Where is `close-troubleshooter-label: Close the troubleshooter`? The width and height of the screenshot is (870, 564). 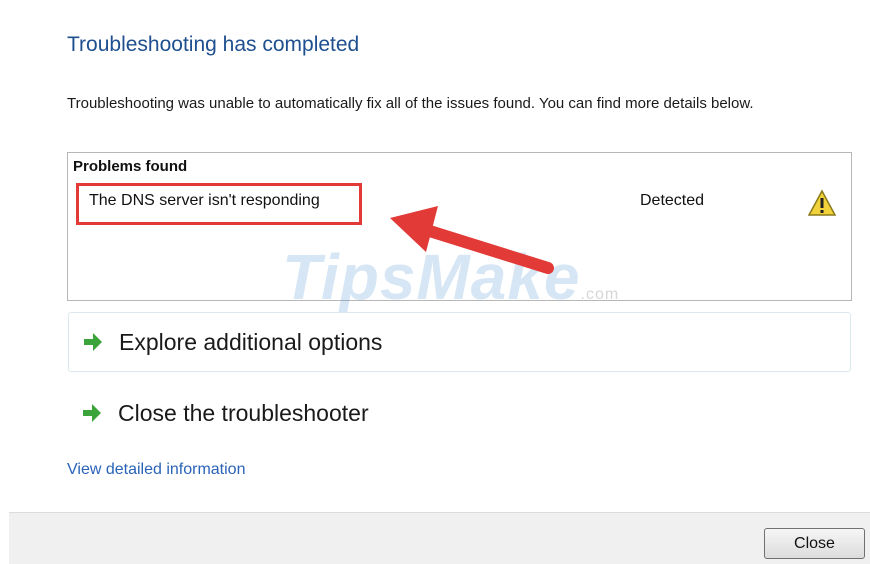
close-troubleshooter-label: Close the troubleshooter is located at coordinates (243, 412).